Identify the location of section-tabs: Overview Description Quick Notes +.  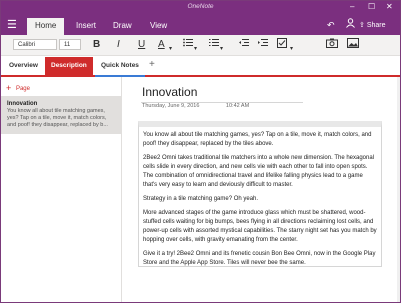
(200, 67).